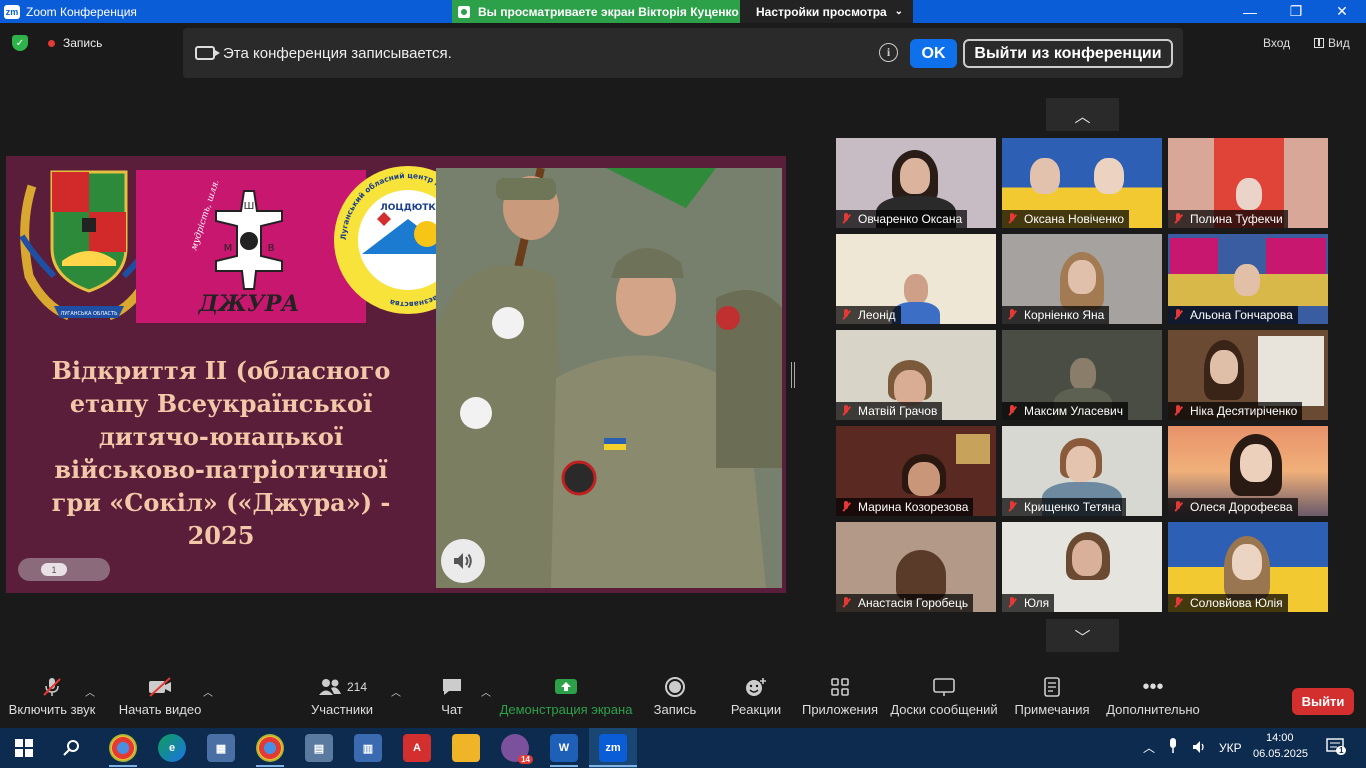  I want to click on slide-navigator: 1, so click(64, 569).